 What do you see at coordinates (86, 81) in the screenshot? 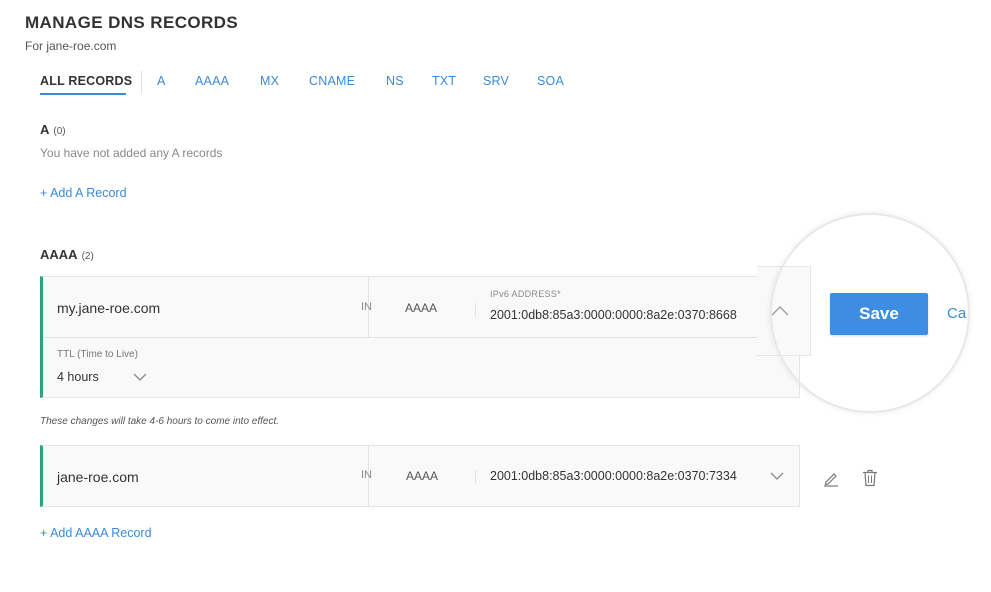
I see `tab-all-records: ALL RECORDS` at bounding box center [86, 81].